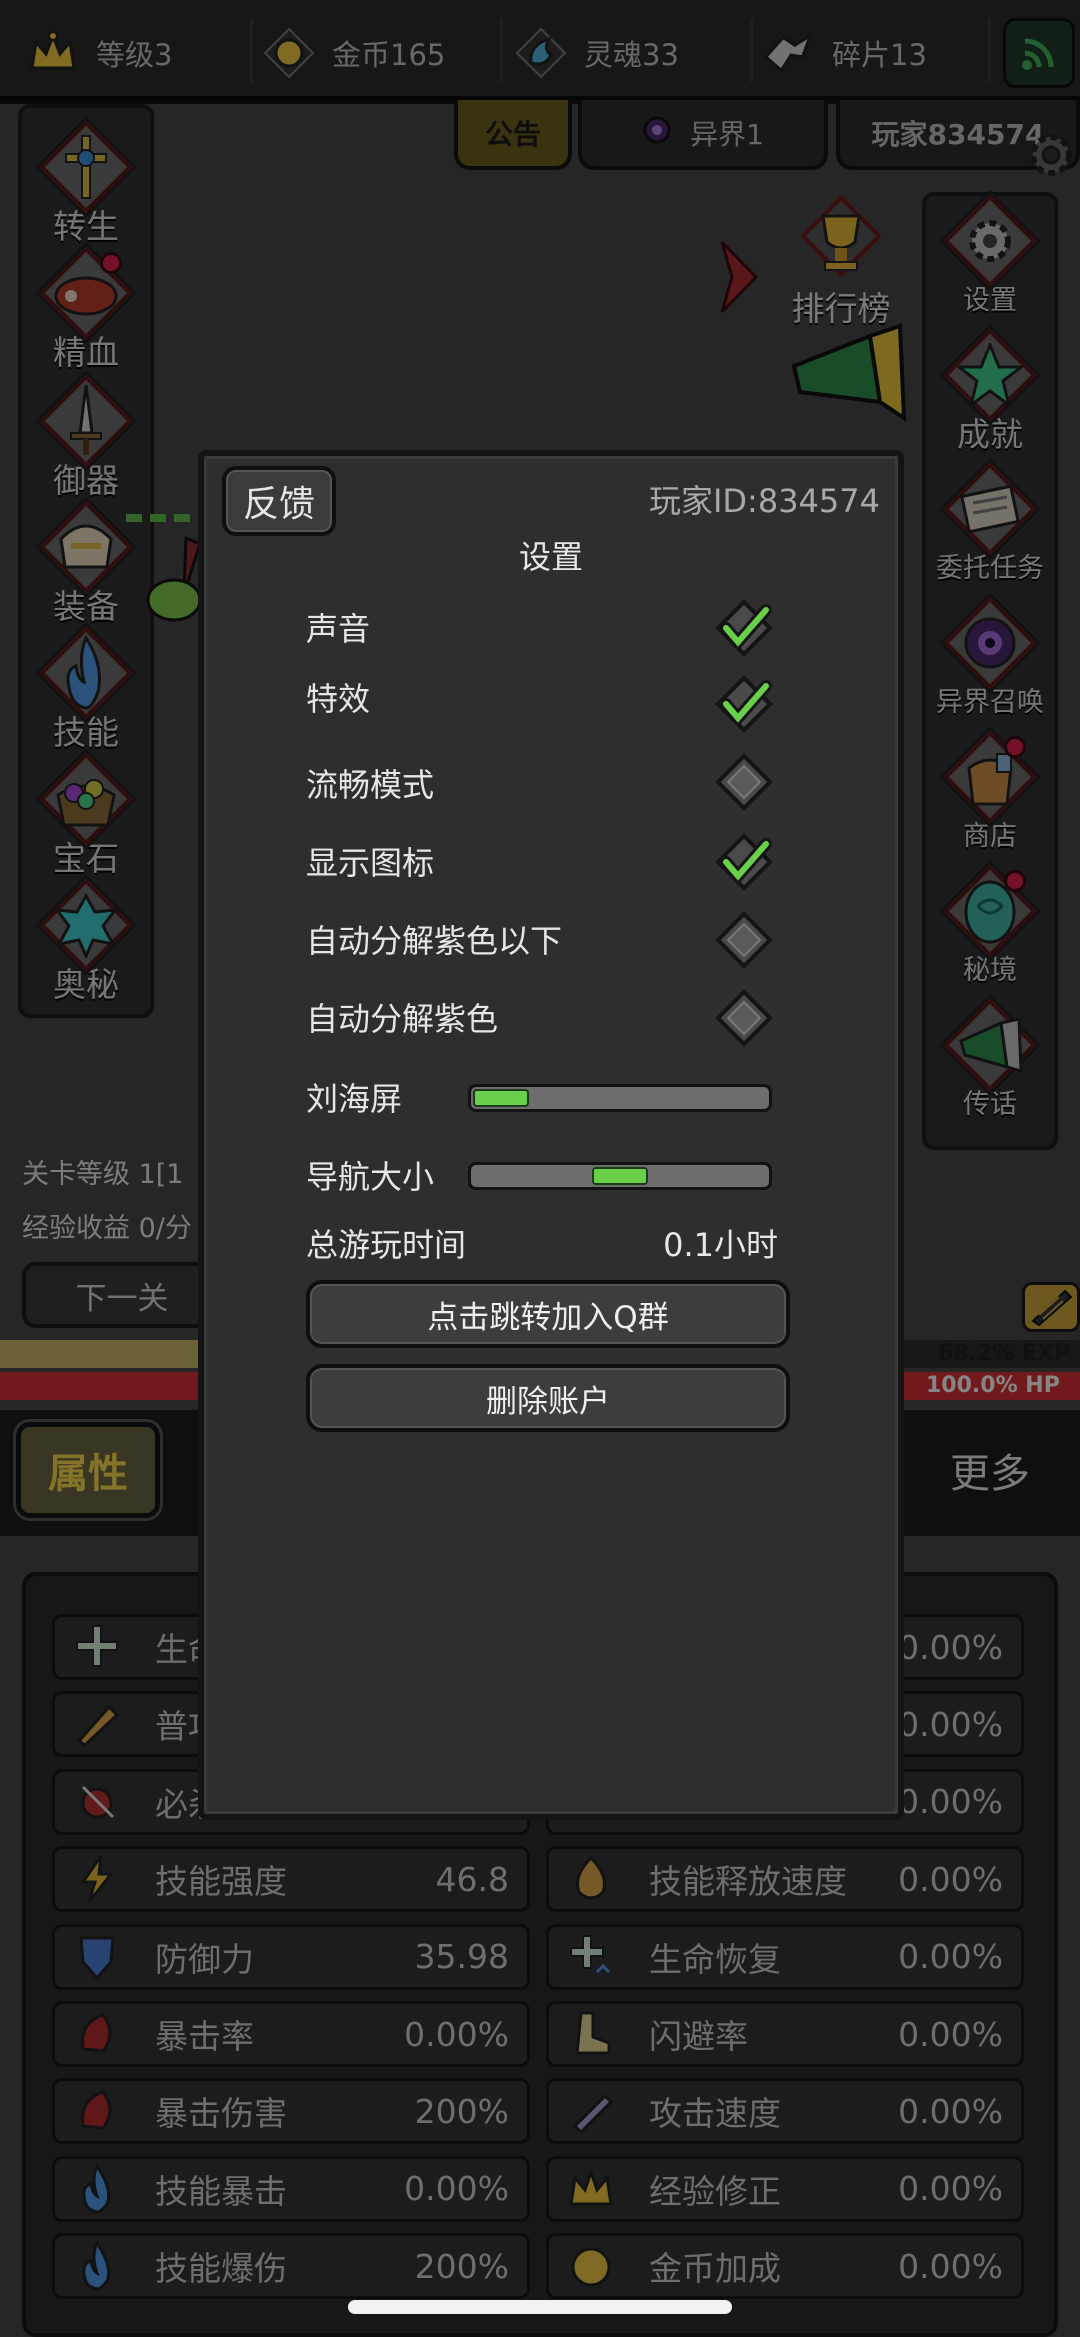 The height and width of the screenshot is (2337, 1080). Describe the element at coordinates (402, 1019) in the screenshot. I see `auto-salvage-purple-label: 自动分解紫色` at that location.